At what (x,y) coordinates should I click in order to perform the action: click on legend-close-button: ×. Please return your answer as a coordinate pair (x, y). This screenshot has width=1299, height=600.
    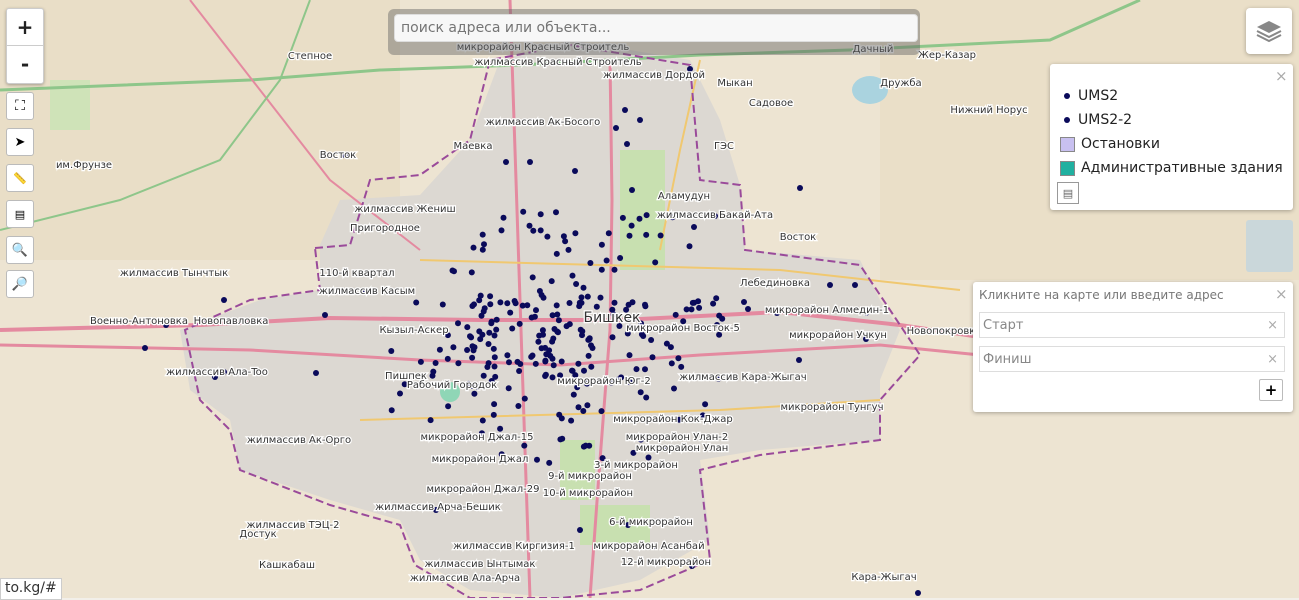
    Looking at the image, I should click on (1281, 76).